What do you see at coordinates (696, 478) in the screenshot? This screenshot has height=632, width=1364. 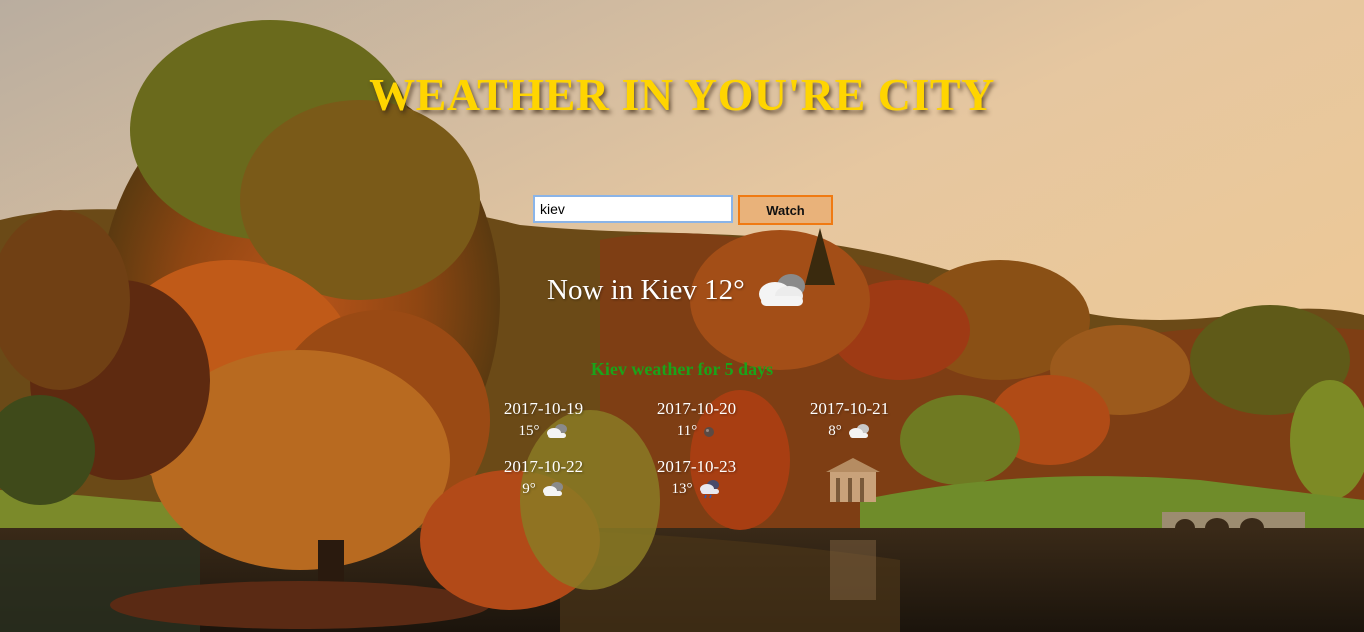 I see `forecast-day: 2017-10-23 13°` at bounding box center [696, 478].